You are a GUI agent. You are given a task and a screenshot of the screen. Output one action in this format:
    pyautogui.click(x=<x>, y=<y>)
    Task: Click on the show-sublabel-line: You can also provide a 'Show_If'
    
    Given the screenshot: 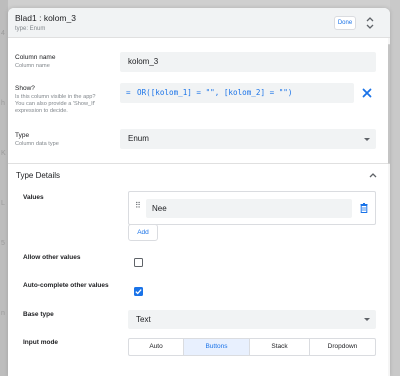 What is the action you would take?
    pyautogui.click(x=55, y=104)
    